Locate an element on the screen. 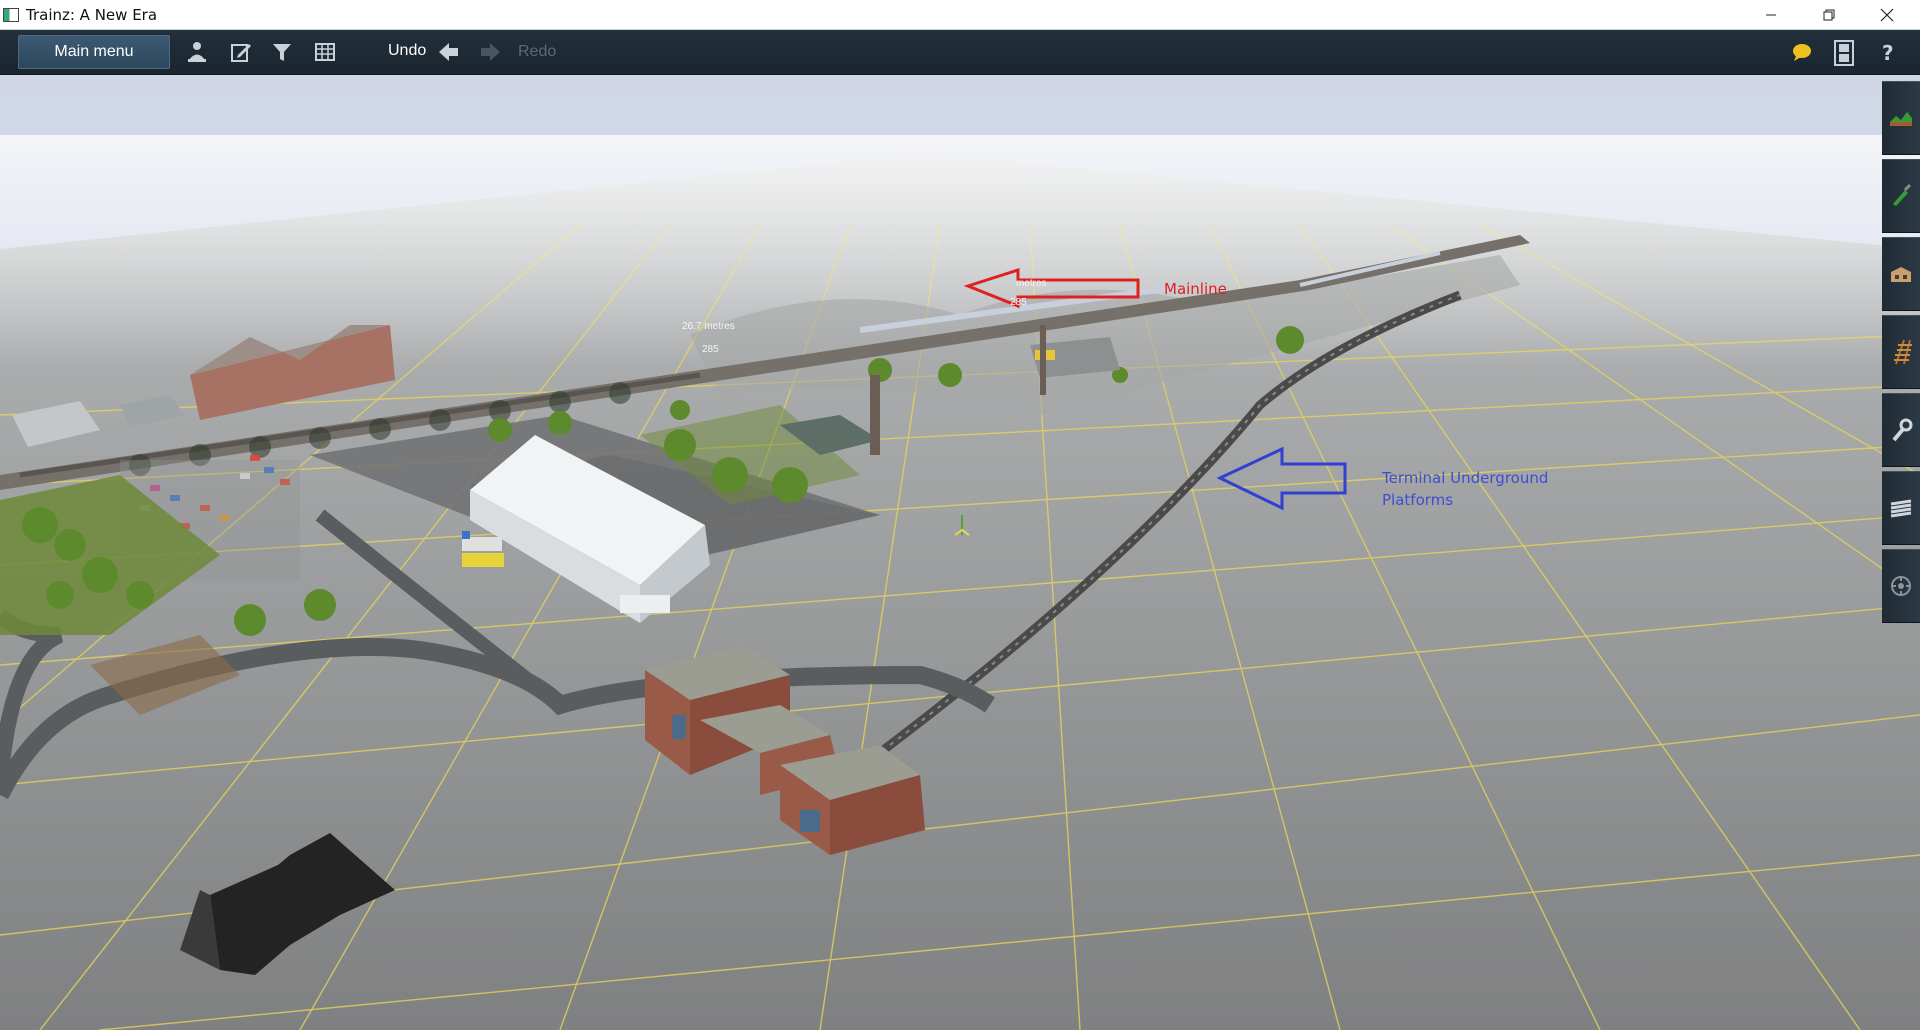 This screenshot has width=1920, height=1030. distance-label: metres is located at coordinates (1031, 283).